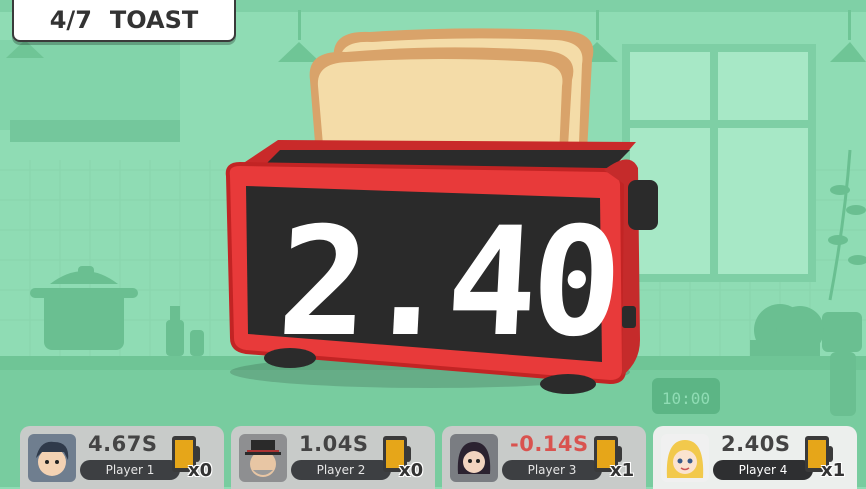 Image resolution: width=866 pixels, height=489 pixels. I want to click on player-name: Player 3, so click(552, 470).